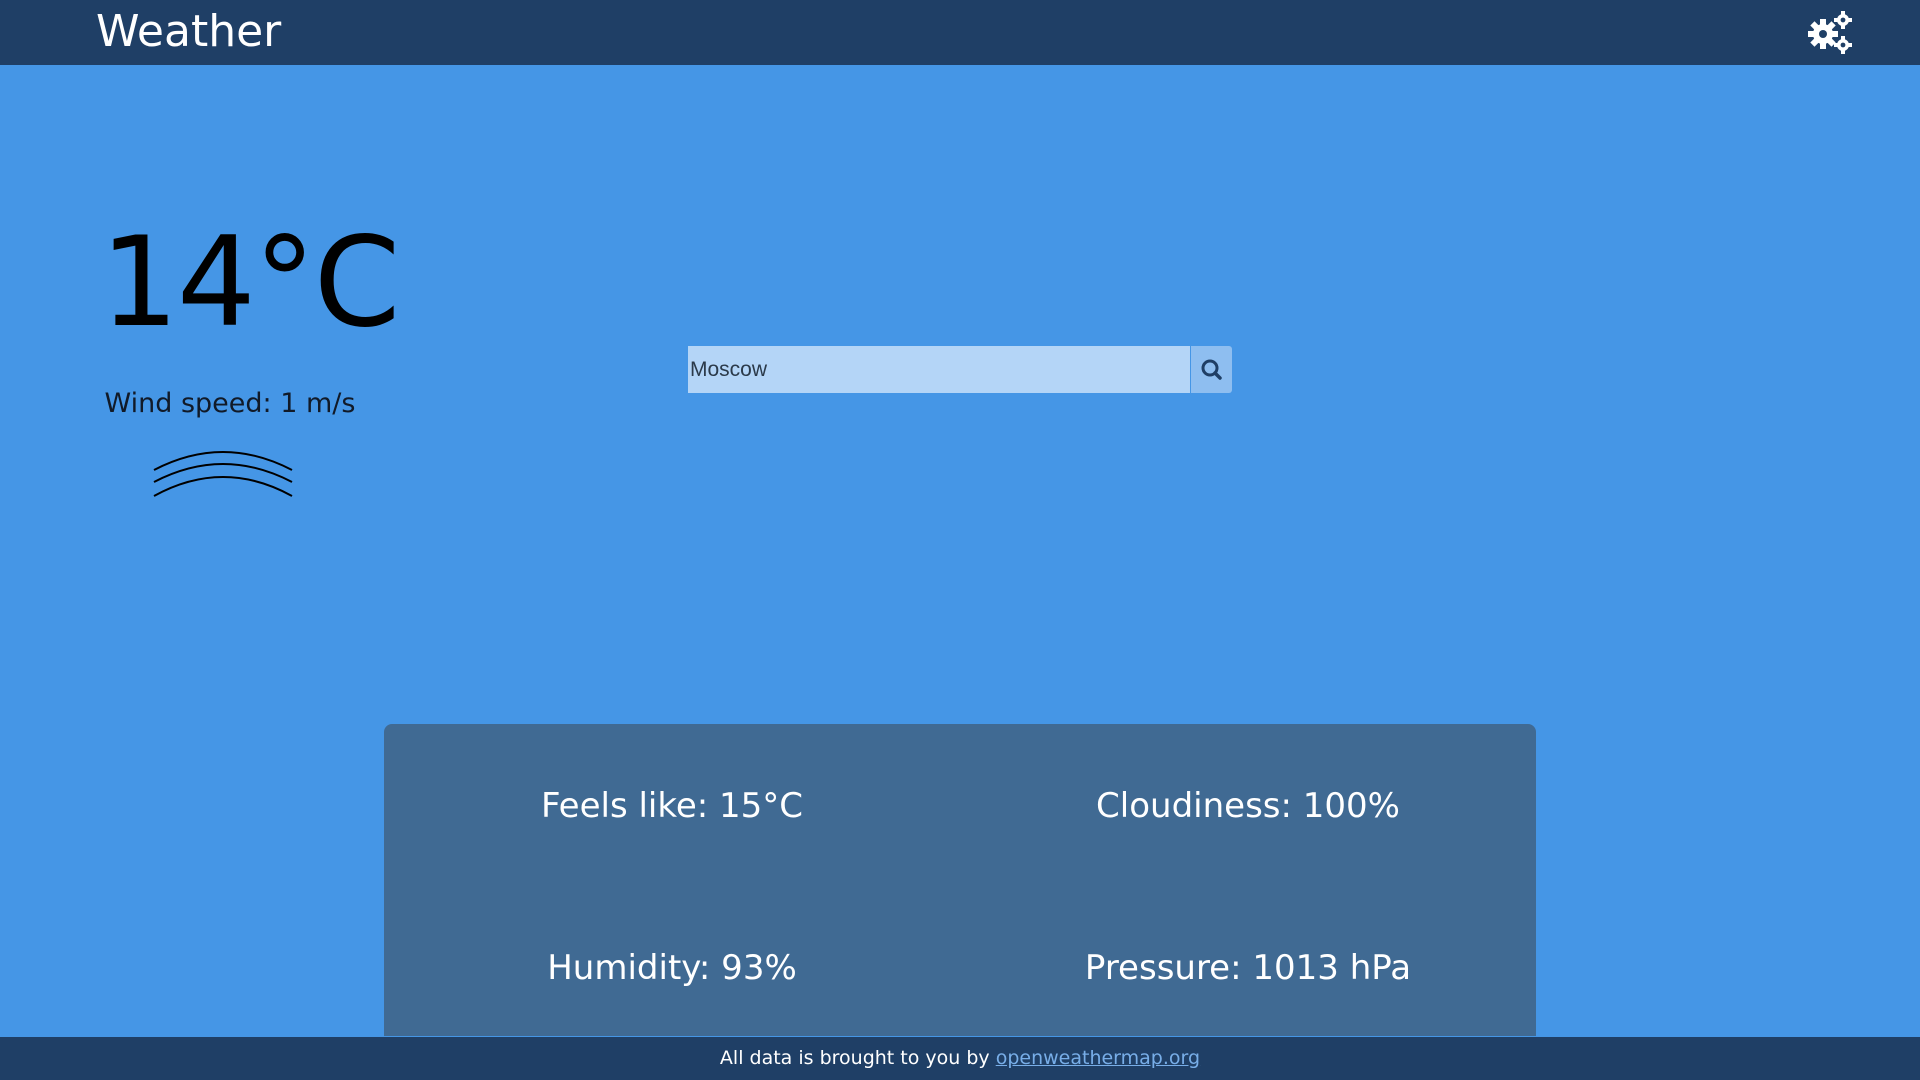  I want to click on search-icon, so click(1211, 369).